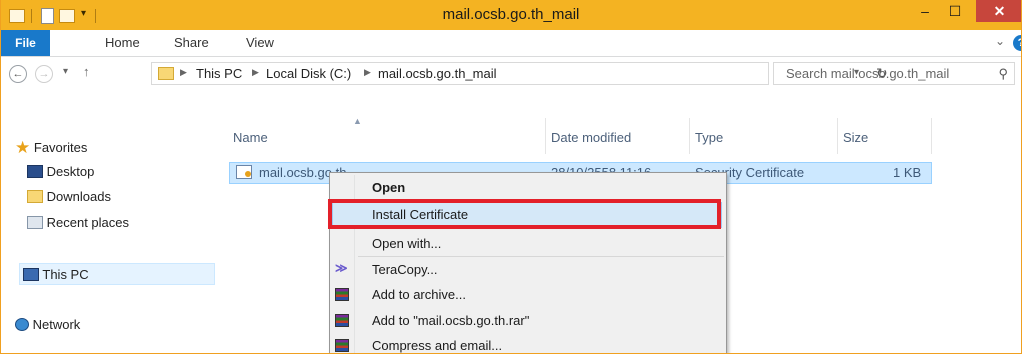 This screenshot has width=1024, height=356. Describe the element at coordinates (308, 73) in the screenshot. I see `breadcrumb-local-disk: Local Disk (C:)` at that location.